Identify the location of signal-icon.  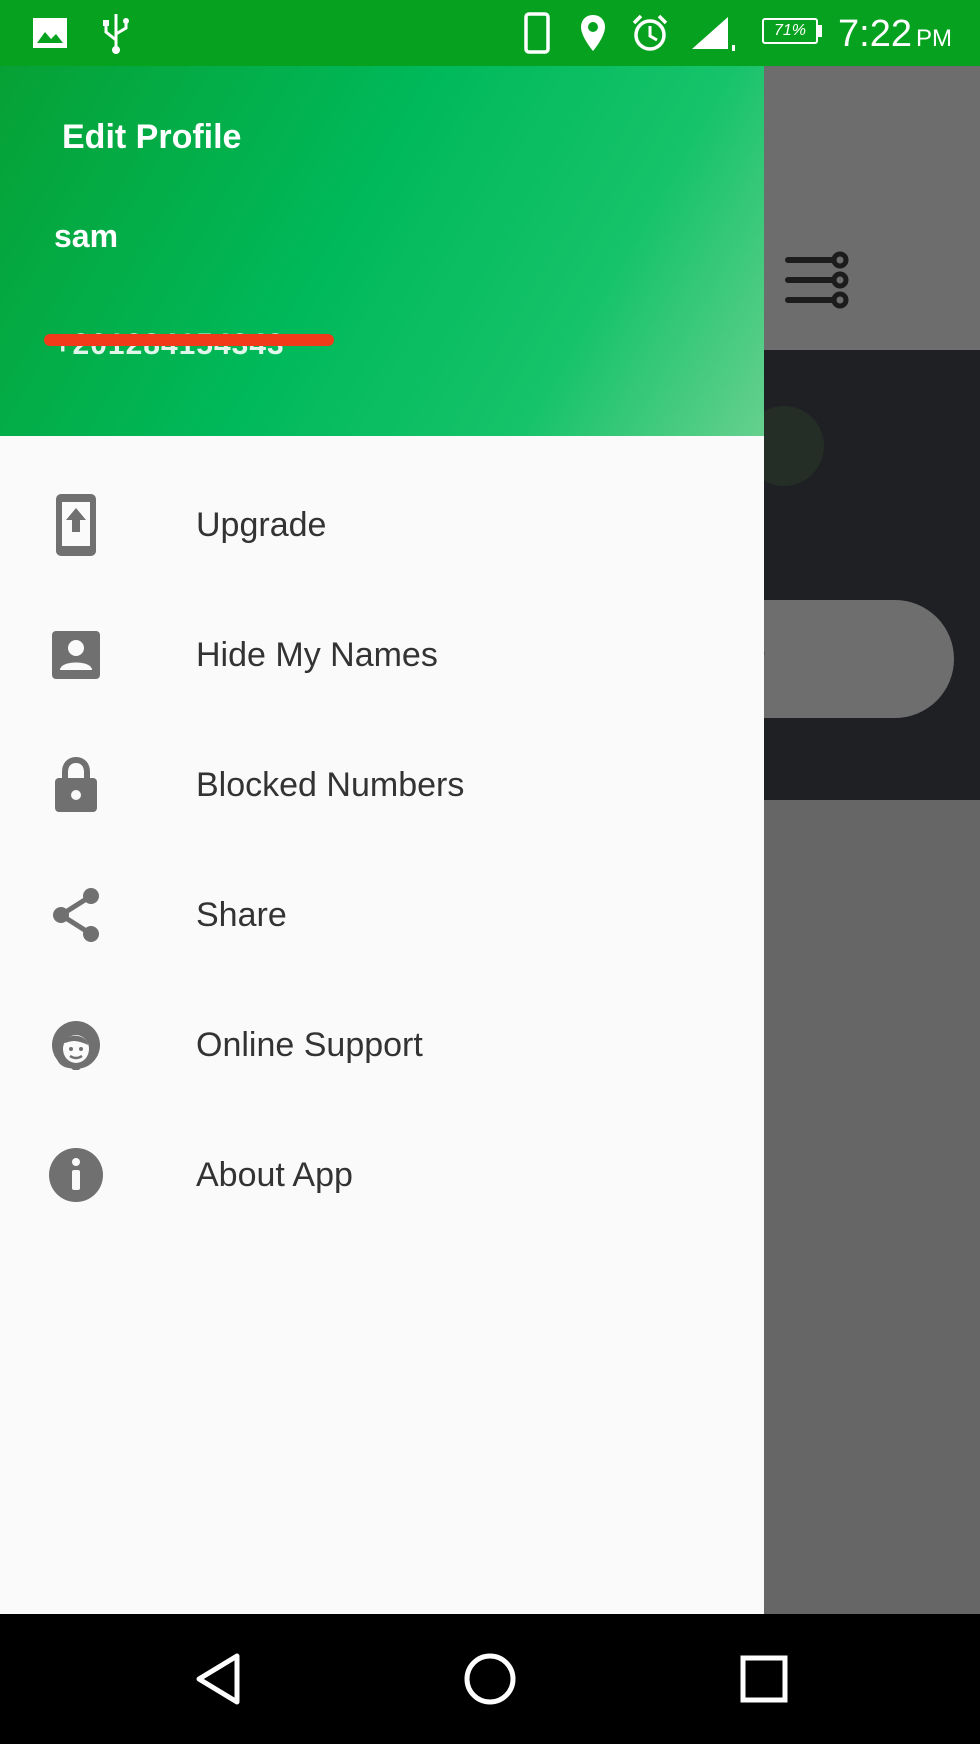
(714, 33).